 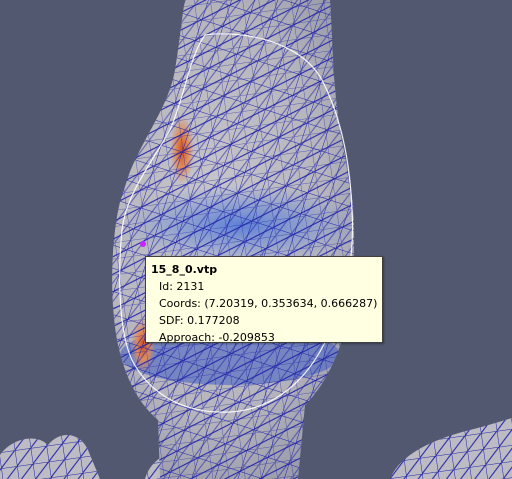 What do you see at coordinates (143, 244) in the screenshot?
I see `selected-point-marker` at bounding box center [143, 244].